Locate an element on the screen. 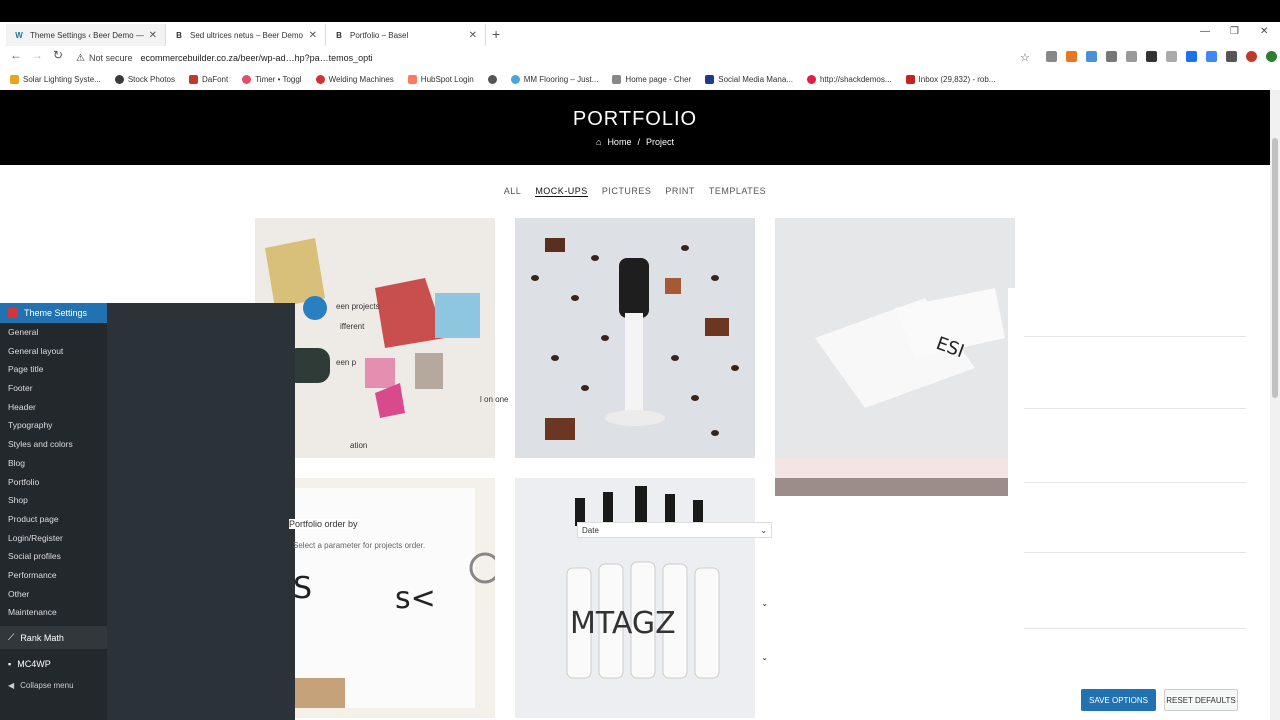 This screenshot has width=1280, height=720. menu-page-title: Page title is located at coordinates (53, 369).